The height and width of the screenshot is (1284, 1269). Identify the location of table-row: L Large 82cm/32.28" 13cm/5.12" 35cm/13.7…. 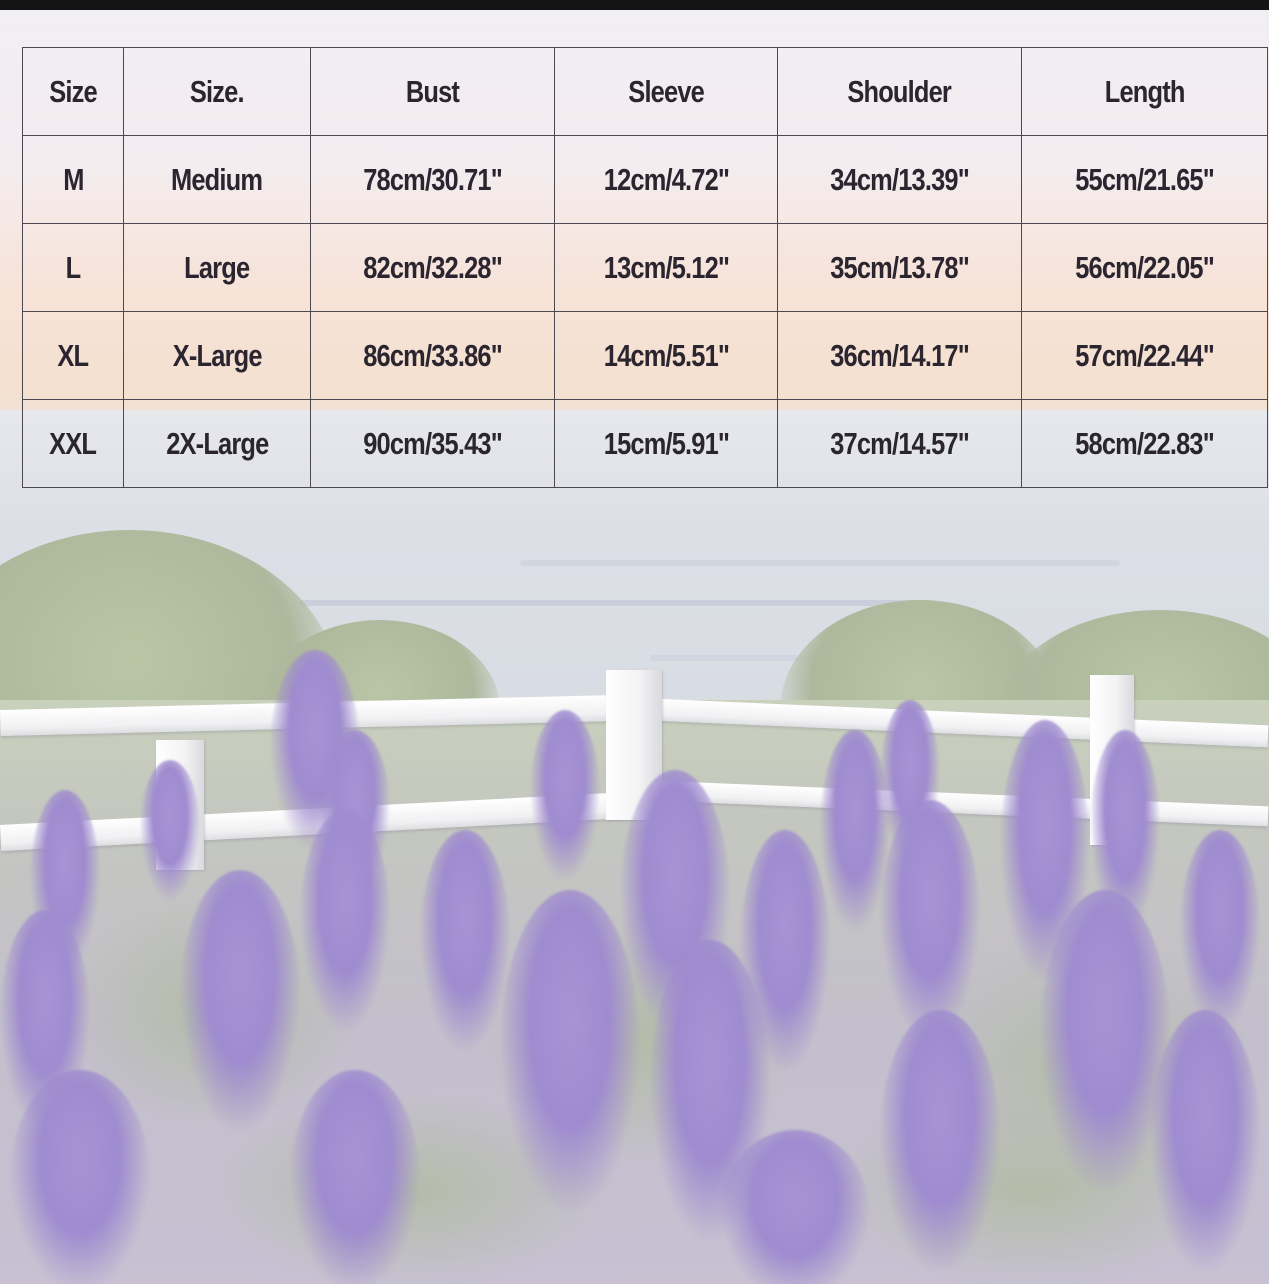
(645, 267).